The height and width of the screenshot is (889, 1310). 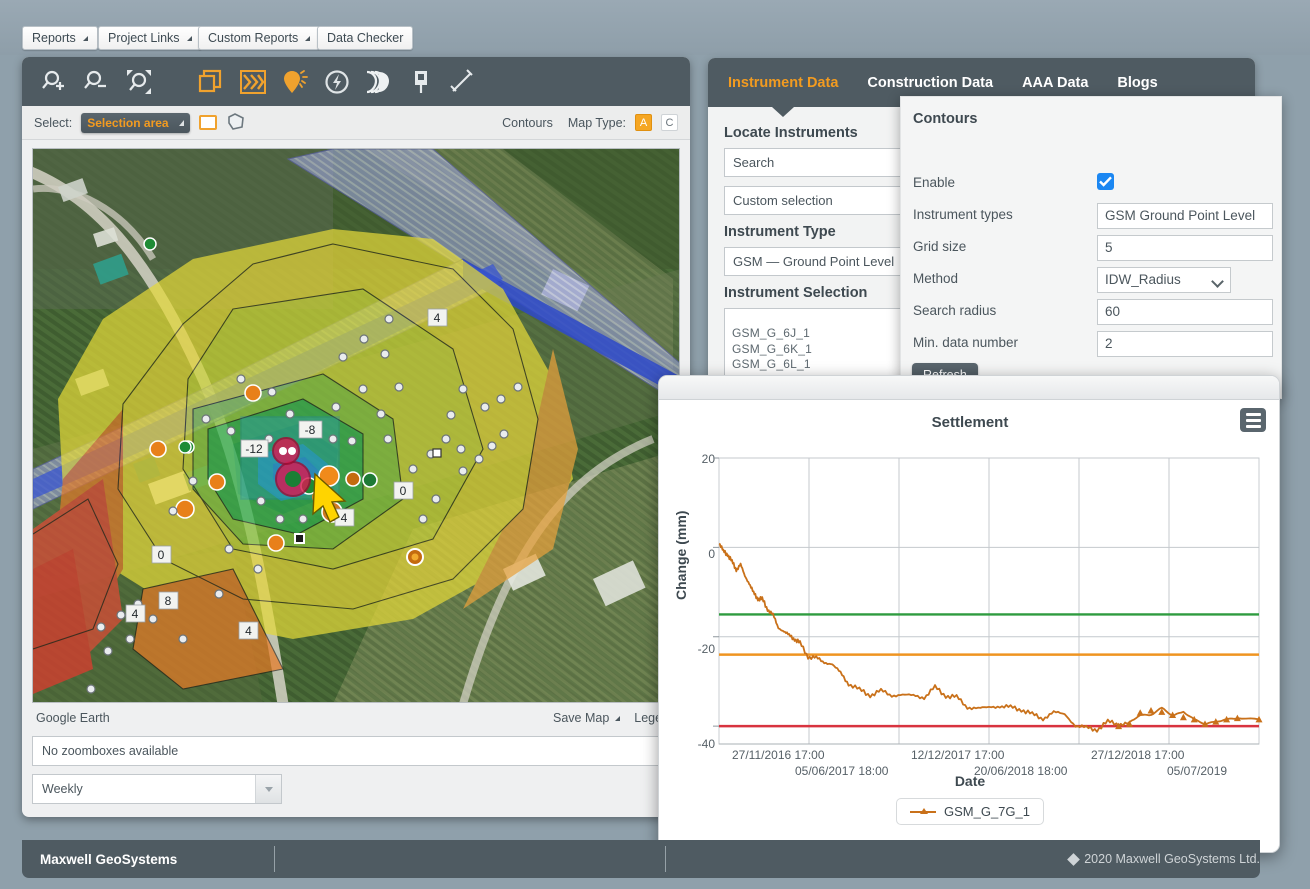 I want to click on measure-icon, so click(x=463, y=81).